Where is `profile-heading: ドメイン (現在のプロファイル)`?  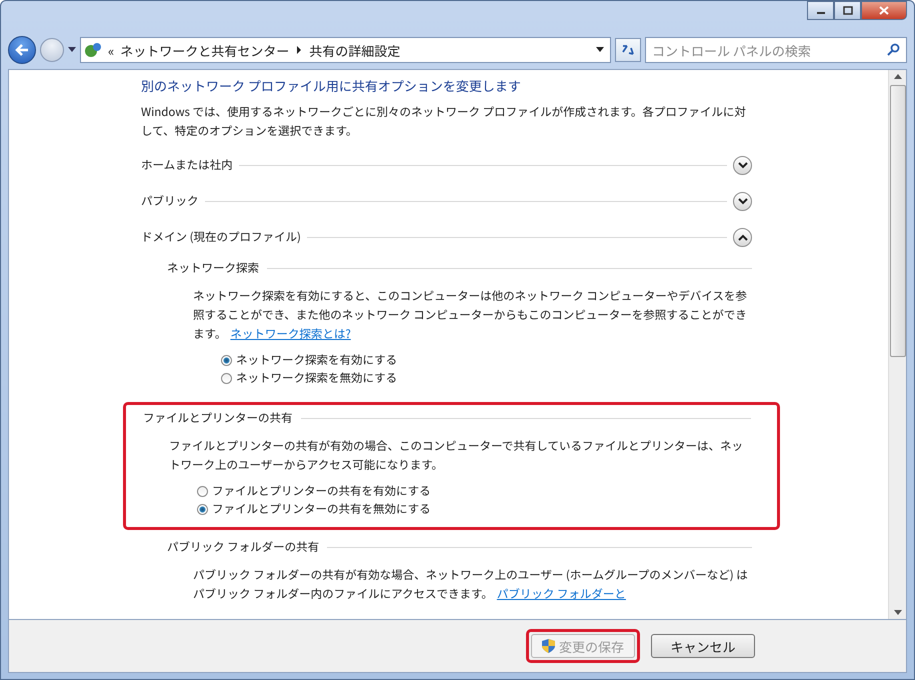 profile-heading: ドメイン (現在のプロファイル) is located at coordinates (221, 237).